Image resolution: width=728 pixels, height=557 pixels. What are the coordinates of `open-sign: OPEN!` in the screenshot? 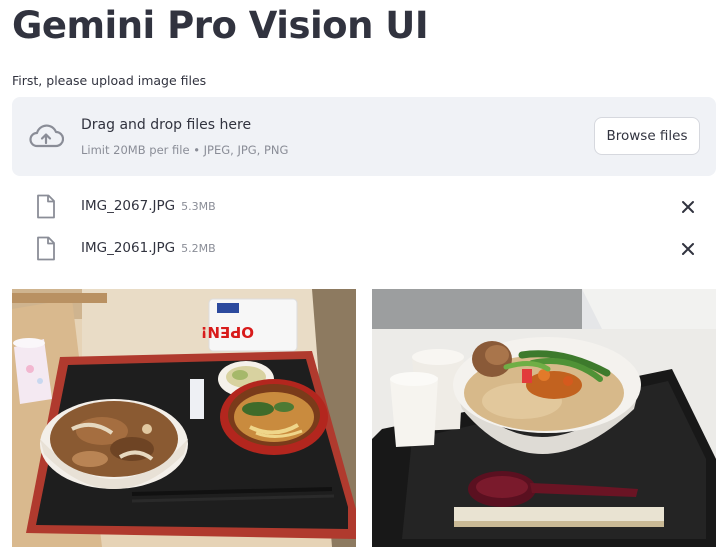 It's located at (249, 325).